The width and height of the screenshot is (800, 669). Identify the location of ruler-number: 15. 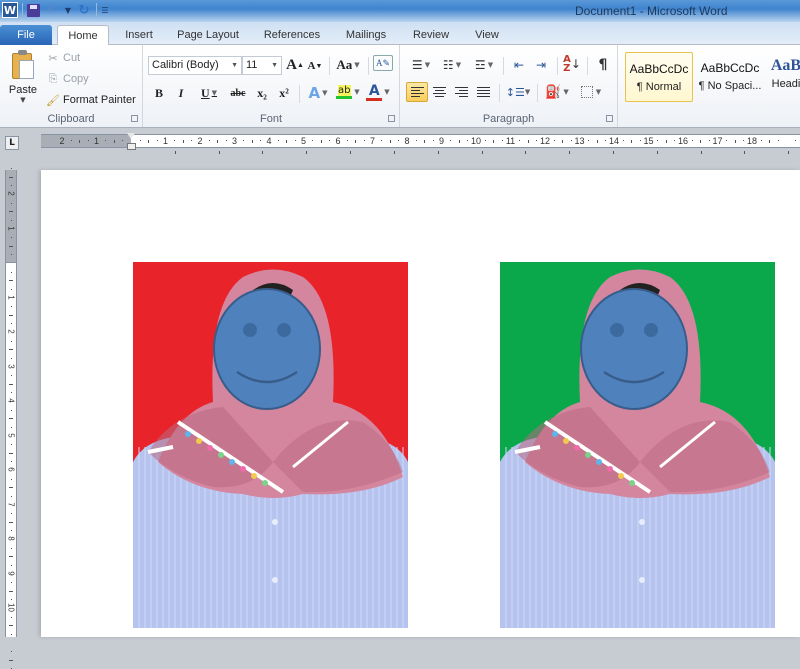
(648, 141).